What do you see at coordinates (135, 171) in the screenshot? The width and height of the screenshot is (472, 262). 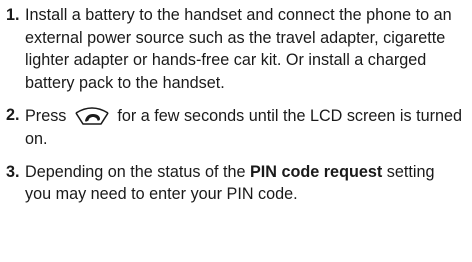 I see `step-3-text-before: Depending on the status of the` at bounding box center [135, 171].